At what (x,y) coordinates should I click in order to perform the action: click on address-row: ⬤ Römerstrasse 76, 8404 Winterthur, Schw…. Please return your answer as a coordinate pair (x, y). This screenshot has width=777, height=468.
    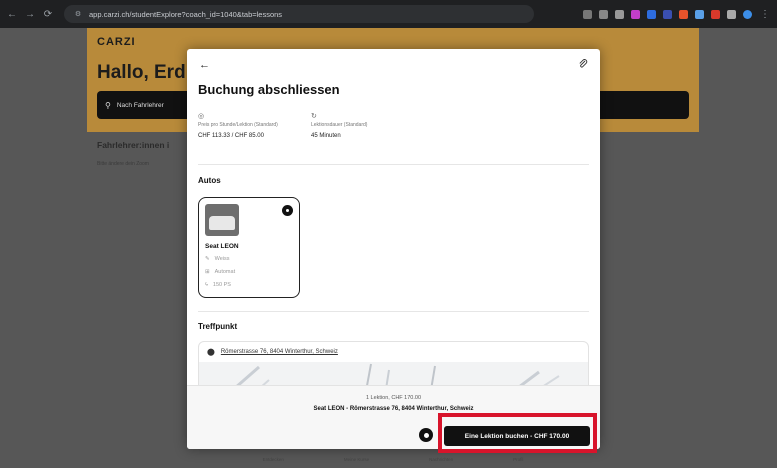
    Looking at the image, I should click on (272, 352).